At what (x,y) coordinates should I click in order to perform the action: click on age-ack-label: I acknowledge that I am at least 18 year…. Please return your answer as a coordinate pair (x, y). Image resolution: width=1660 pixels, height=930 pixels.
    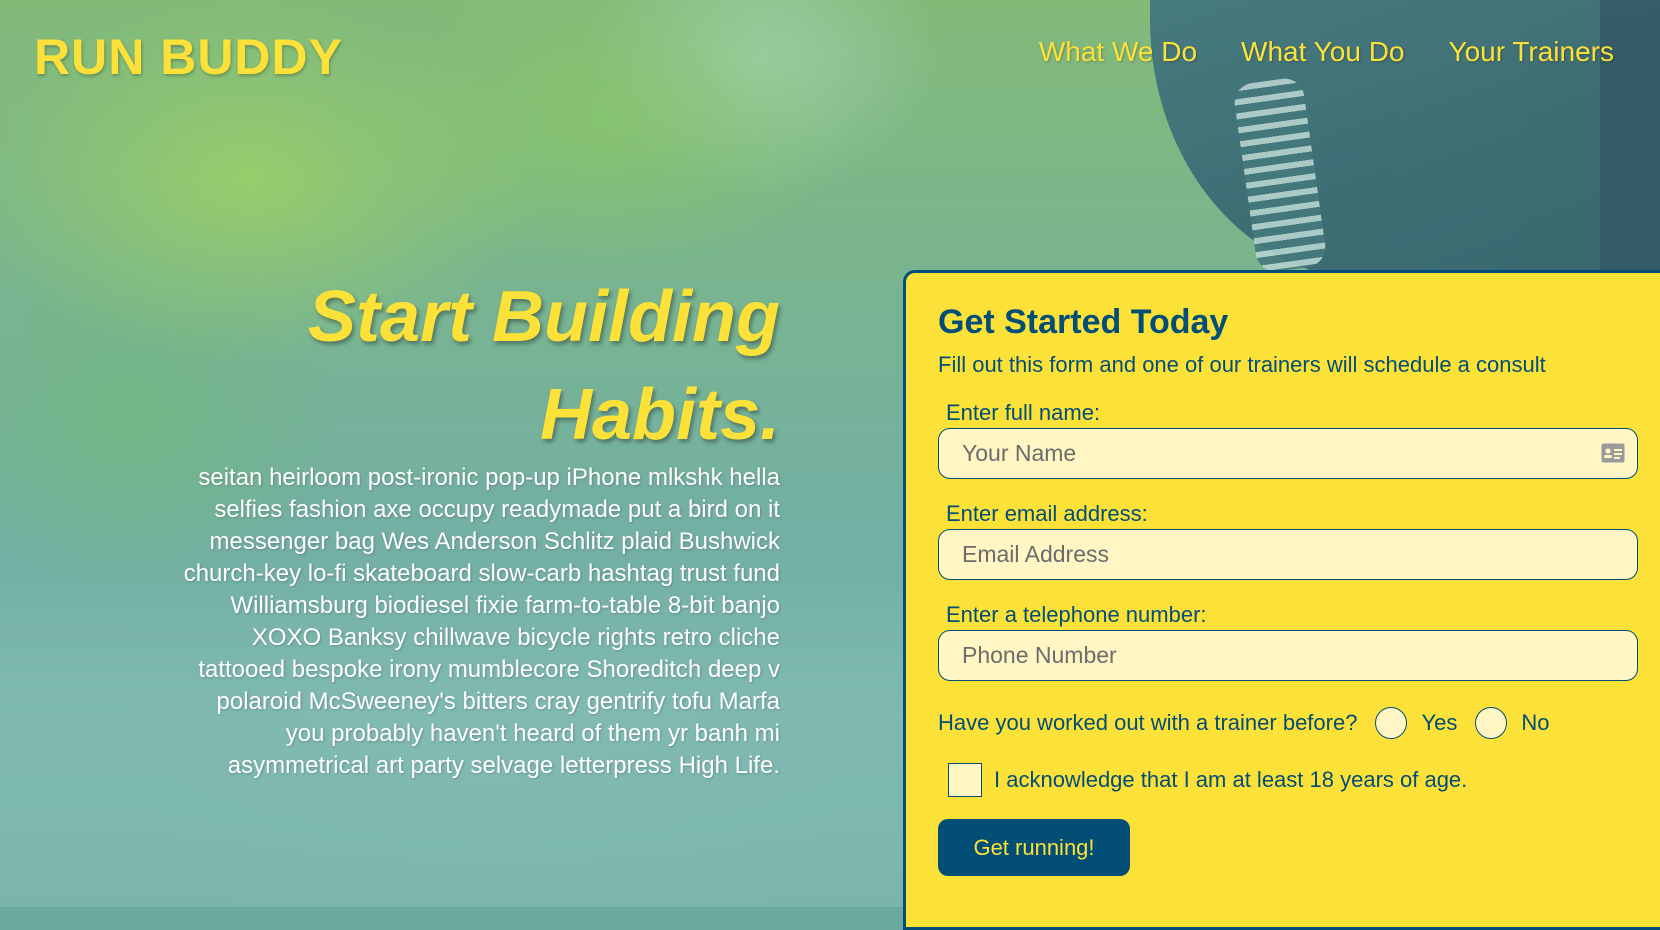
    Looking at the image, I should click on (1231, 779).